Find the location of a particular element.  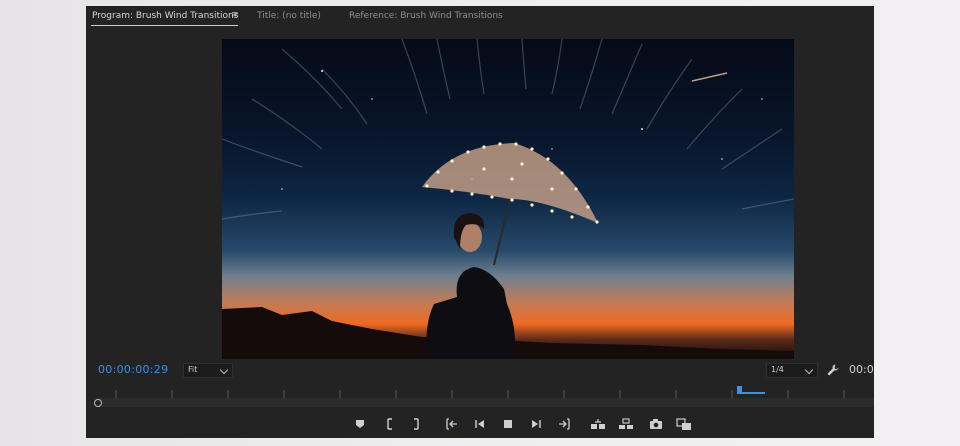

playhead-handle is located at coordinates (98, 403).